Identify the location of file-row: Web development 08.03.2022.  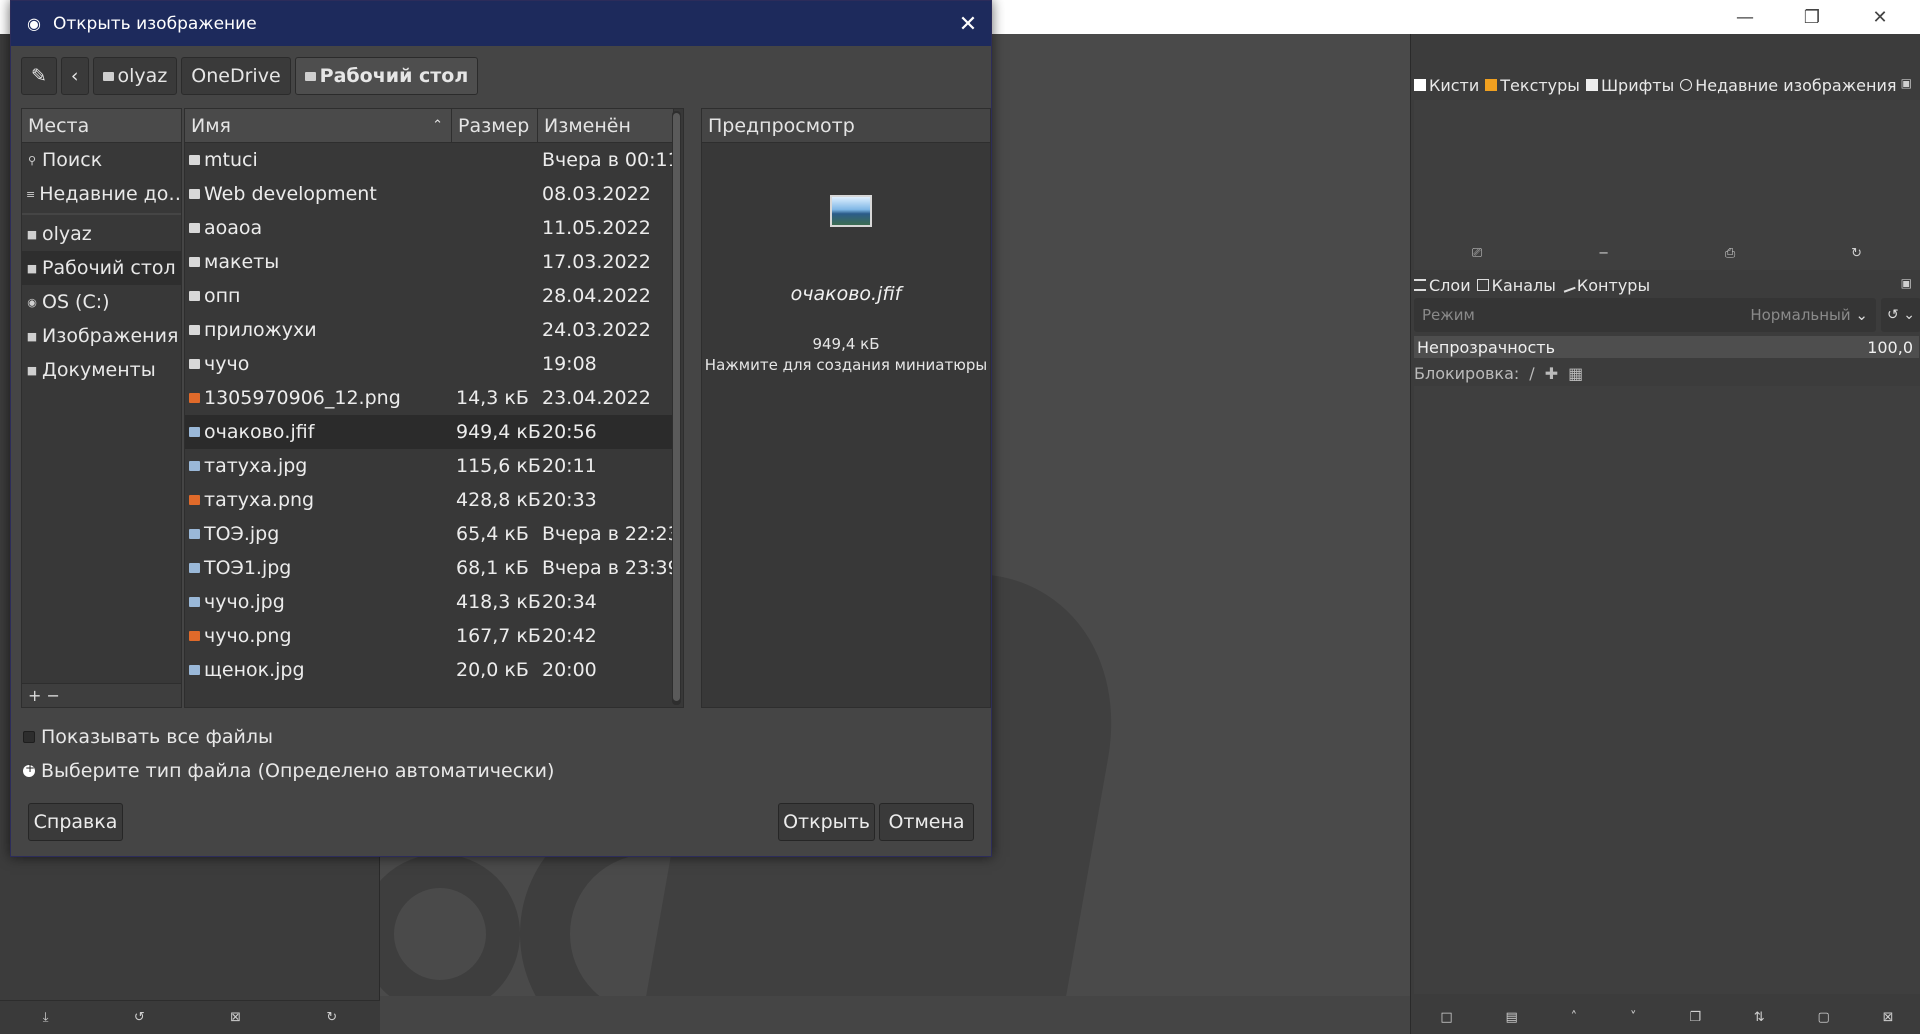
(429, 194).